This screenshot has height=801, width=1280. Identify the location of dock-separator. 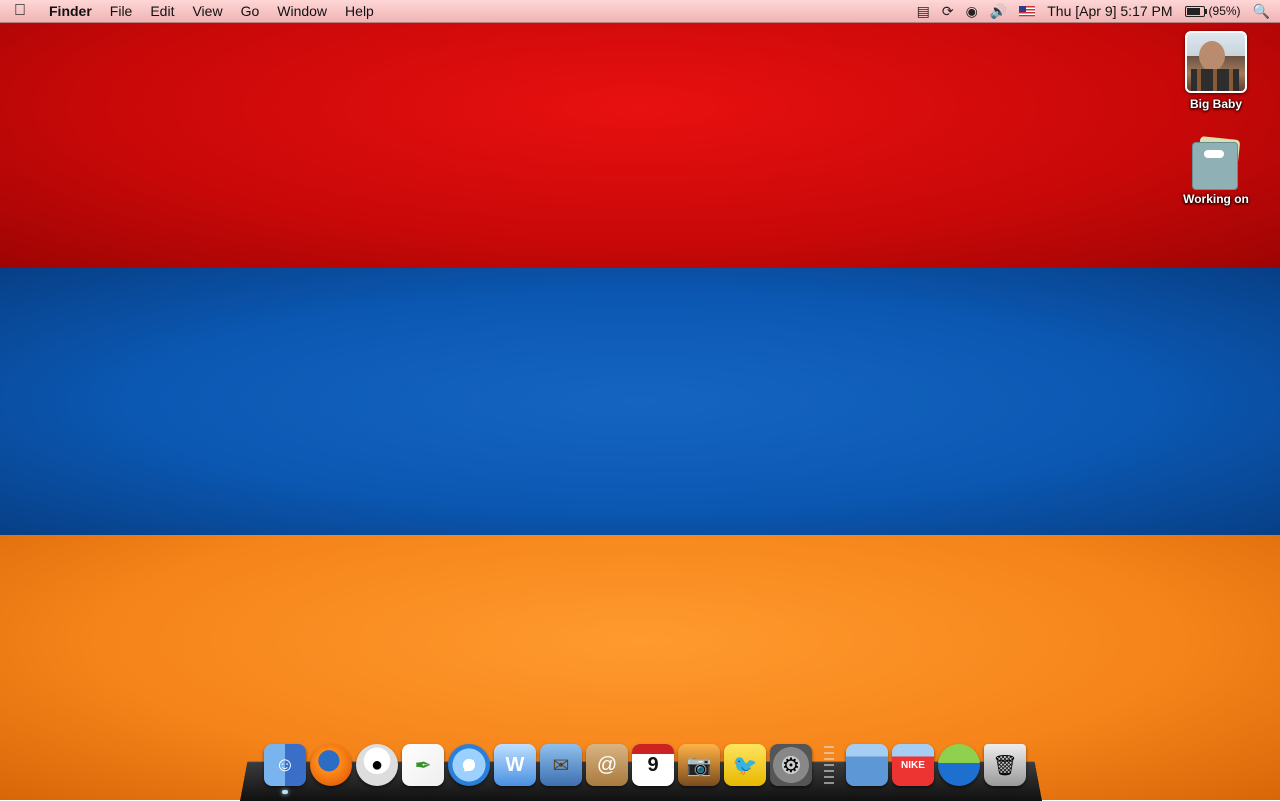
(829, 766).